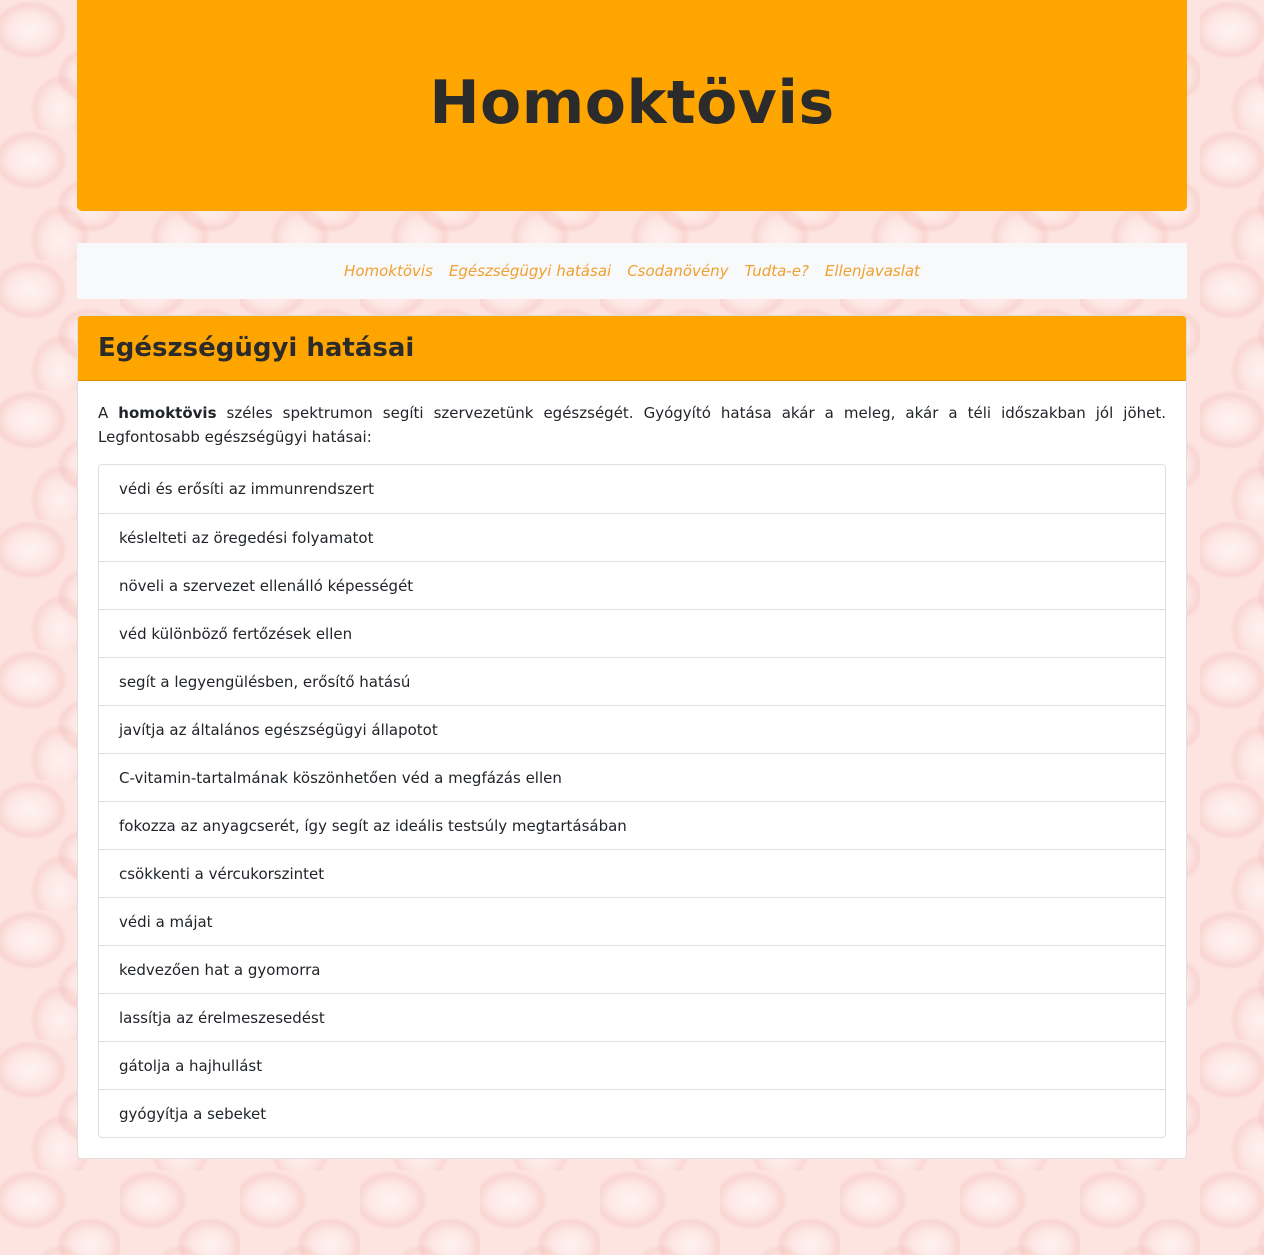 The height and width of the screenshot is (1255, 1264). What do you see at coordinates (388, 271) in the screenshot?
I see `nav-link-homoktovis: Homoktövis` at bounding box center [388, 271].